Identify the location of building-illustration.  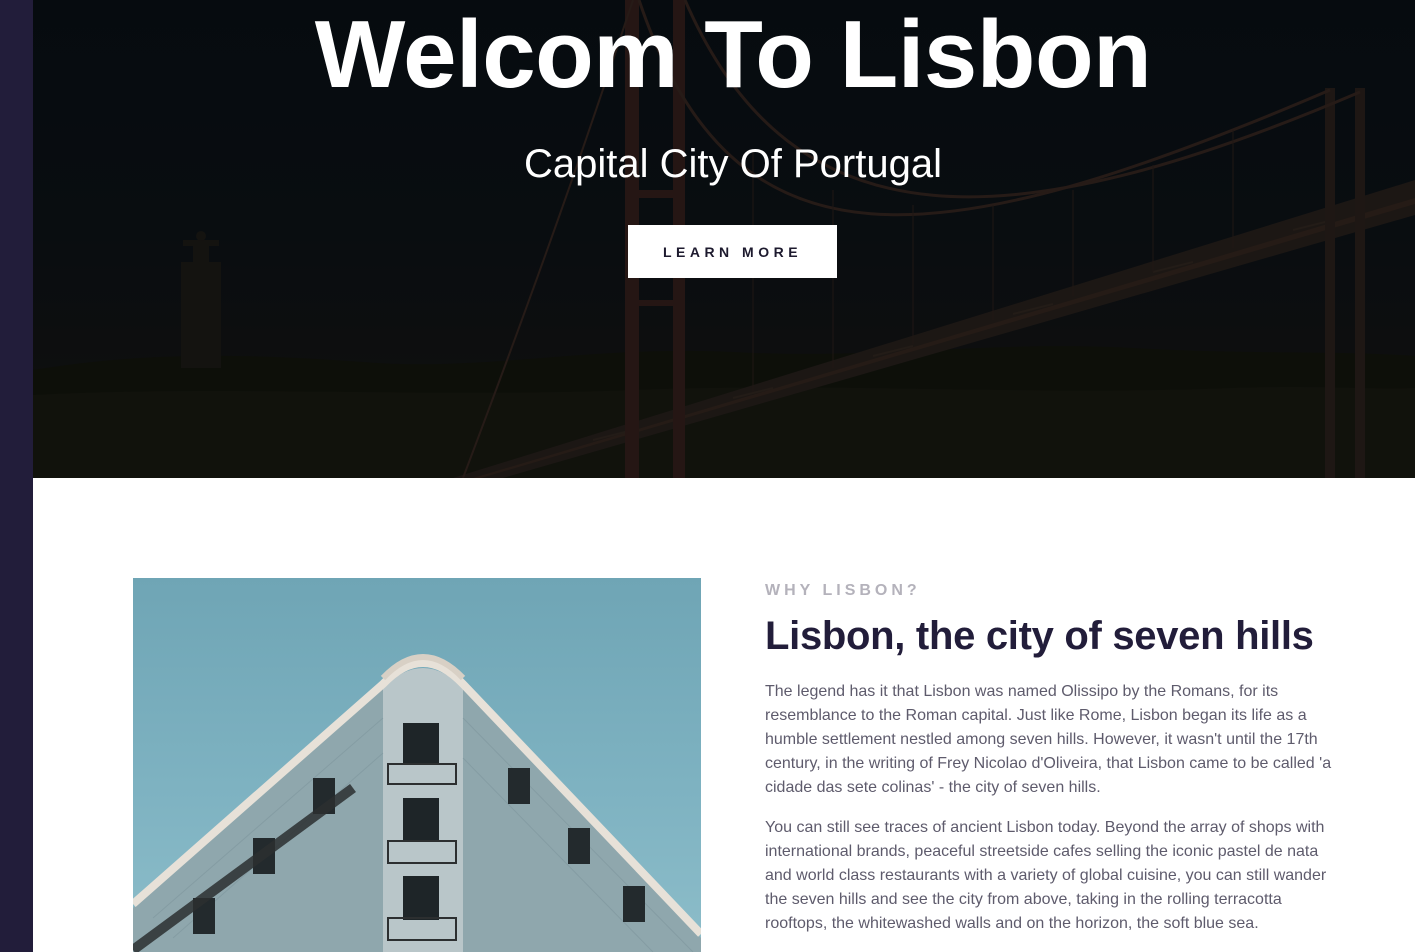
(417, 803).